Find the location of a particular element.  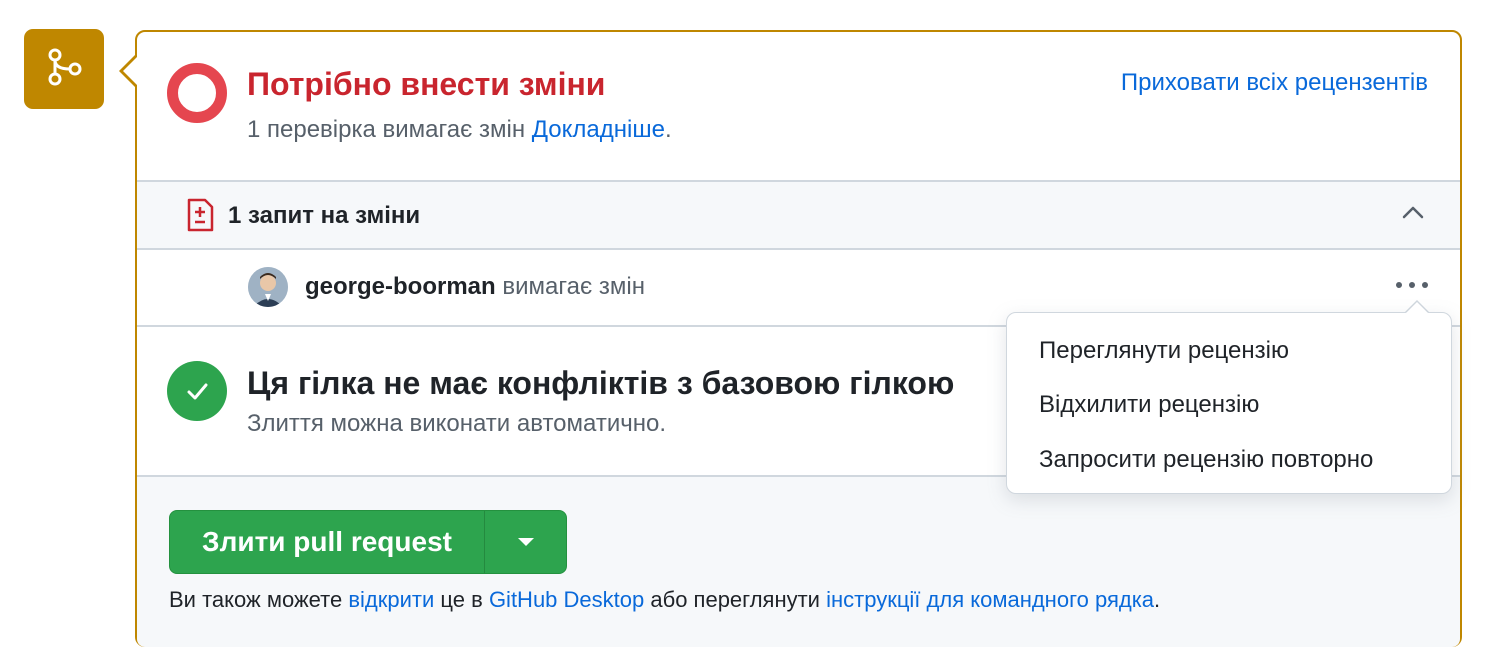

no-conflicts-subtitle: Злиття можна виконати автоматично. is located at coordinates (457, 423).